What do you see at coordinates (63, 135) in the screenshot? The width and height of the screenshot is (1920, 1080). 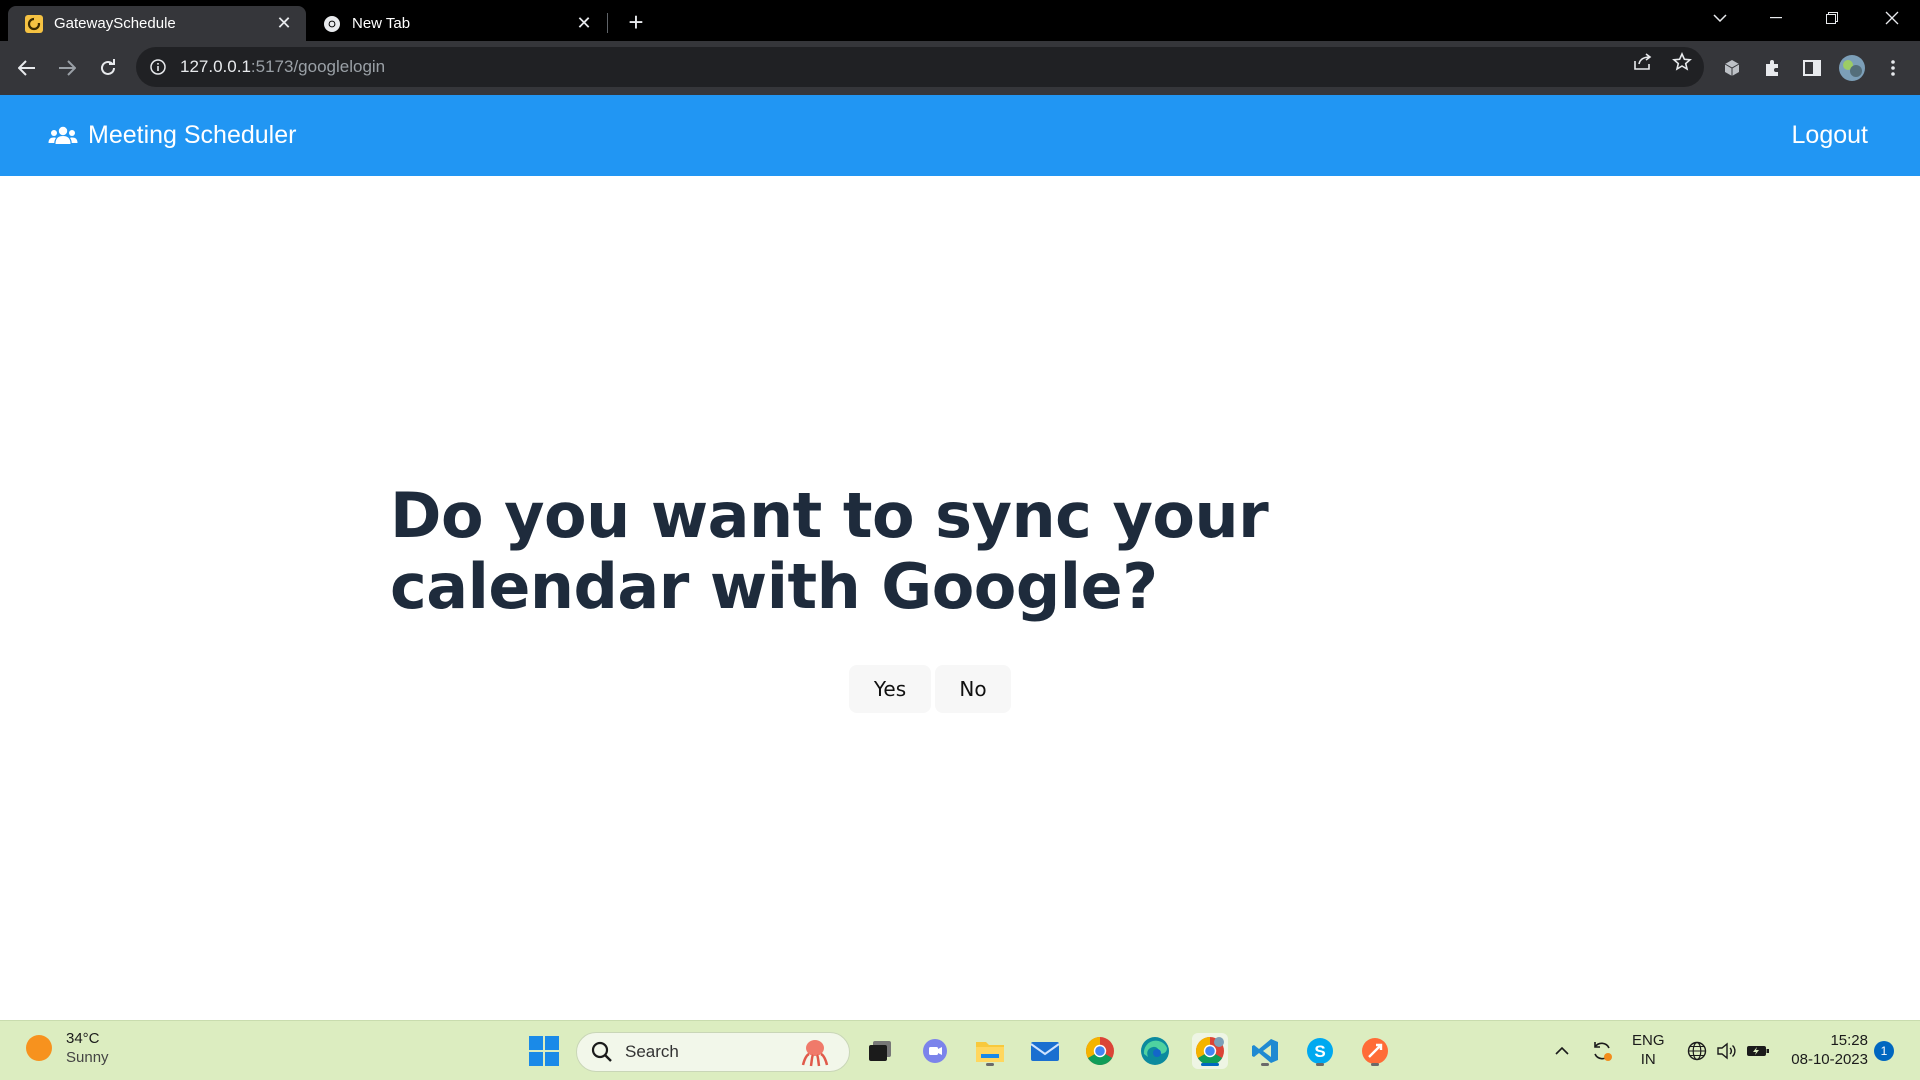 I see `users-icon` at bounding box center [63, 135].